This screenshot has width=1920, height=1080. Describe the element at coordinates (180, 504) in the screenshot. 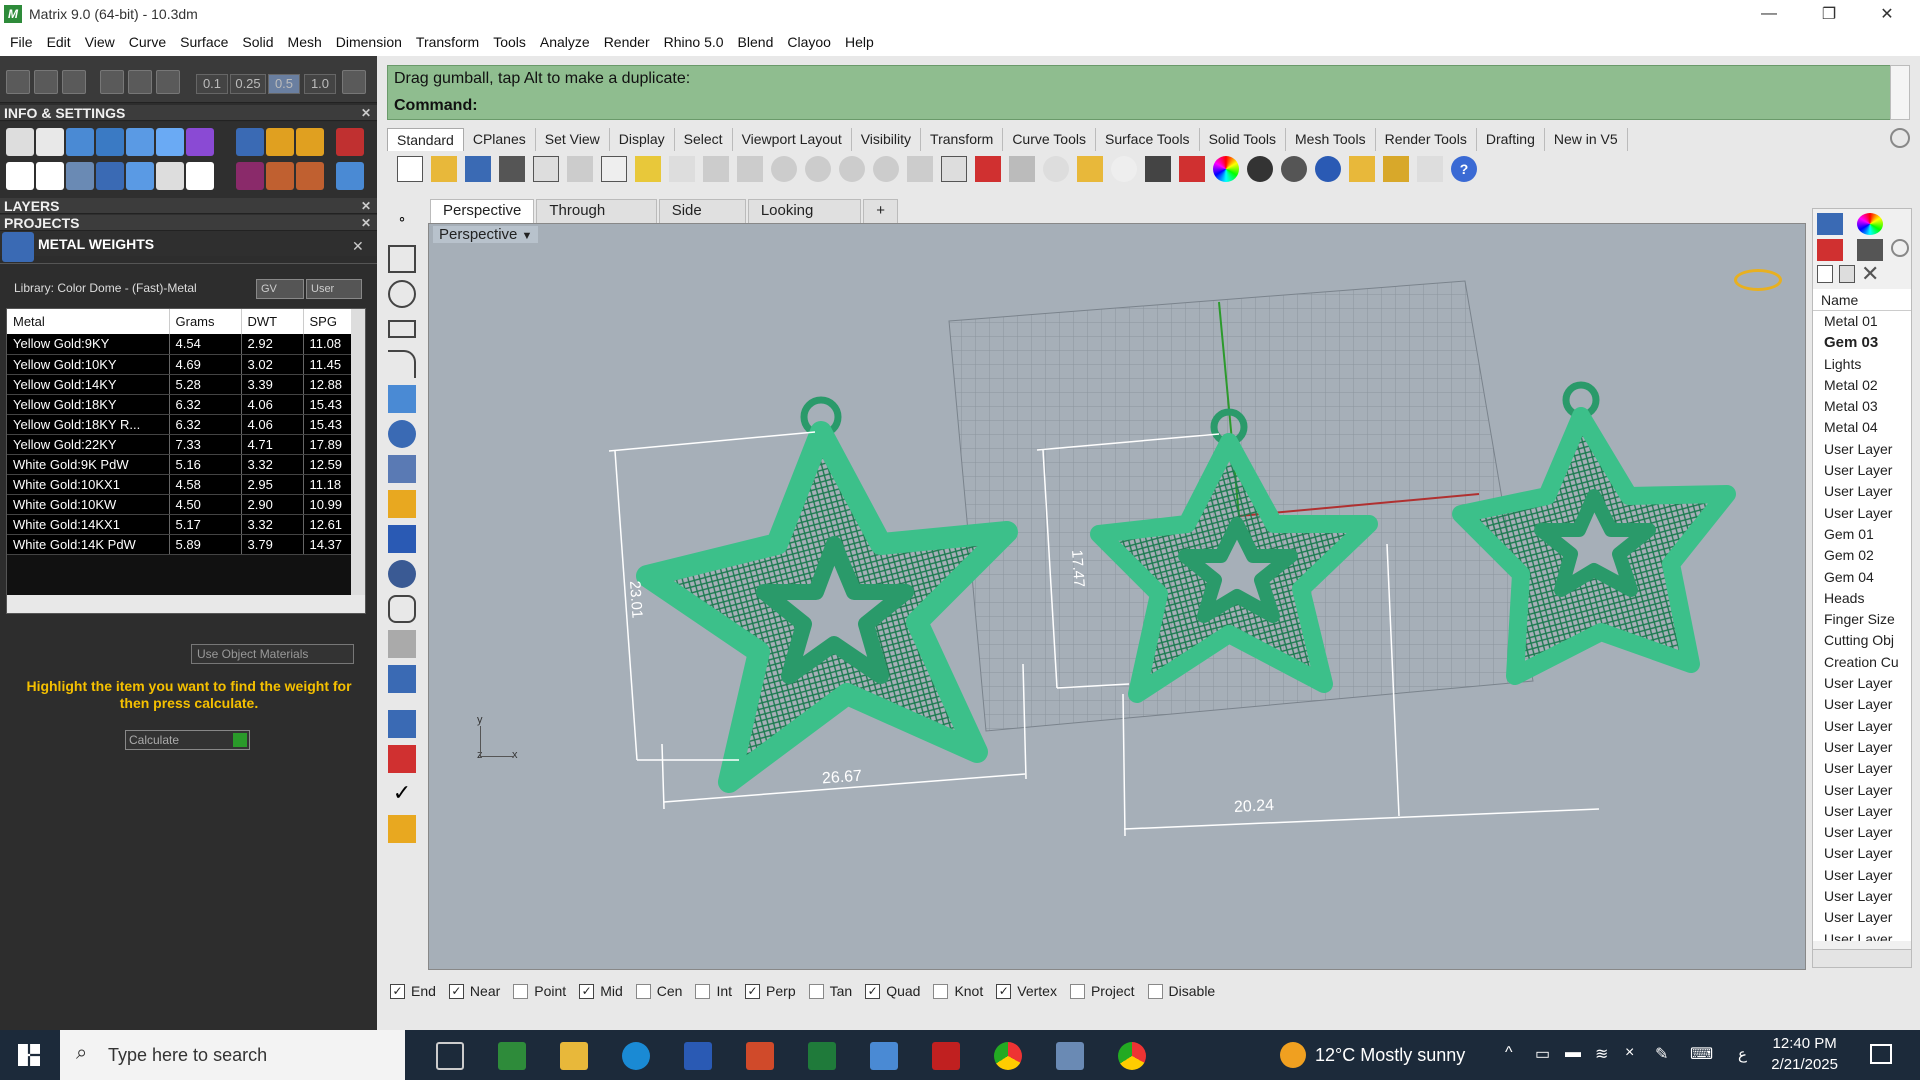

I see `table-row: White Gold:10KW 4.50 2.90 10.99` at that location.